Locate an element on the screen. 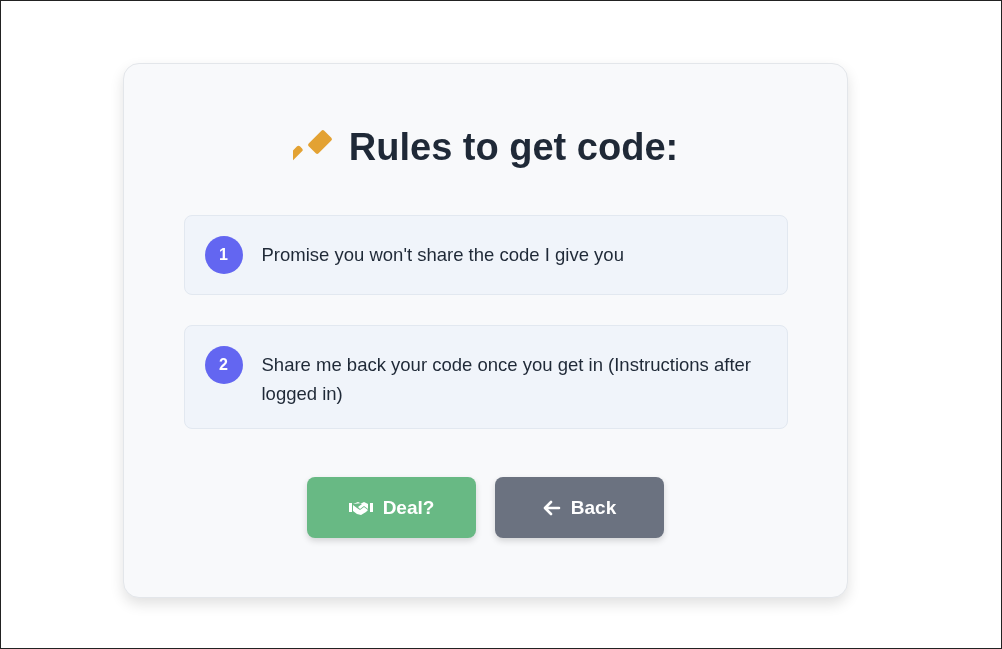  rule-text: Share me back your code once you get in (Instructions after logged in) is located at coordinates (506, 379).